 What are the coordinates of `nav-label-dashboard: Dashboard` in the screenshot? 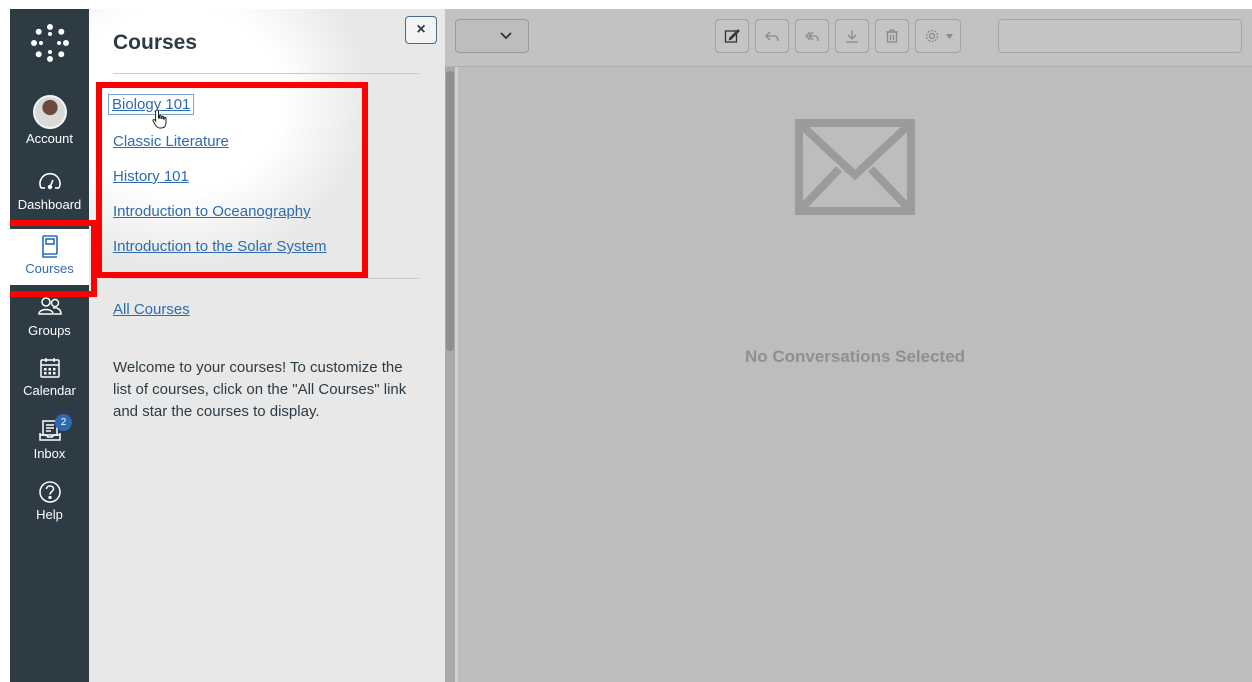 It's located at (49, 204).